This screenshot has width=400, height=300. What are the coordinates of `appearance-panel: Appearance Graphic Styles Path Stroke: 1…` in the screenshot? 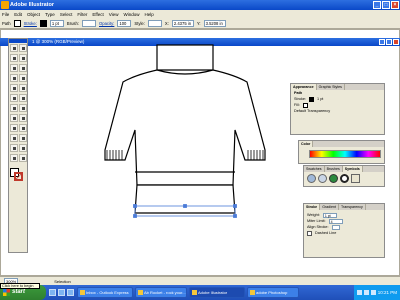 It's located at (337, 109).